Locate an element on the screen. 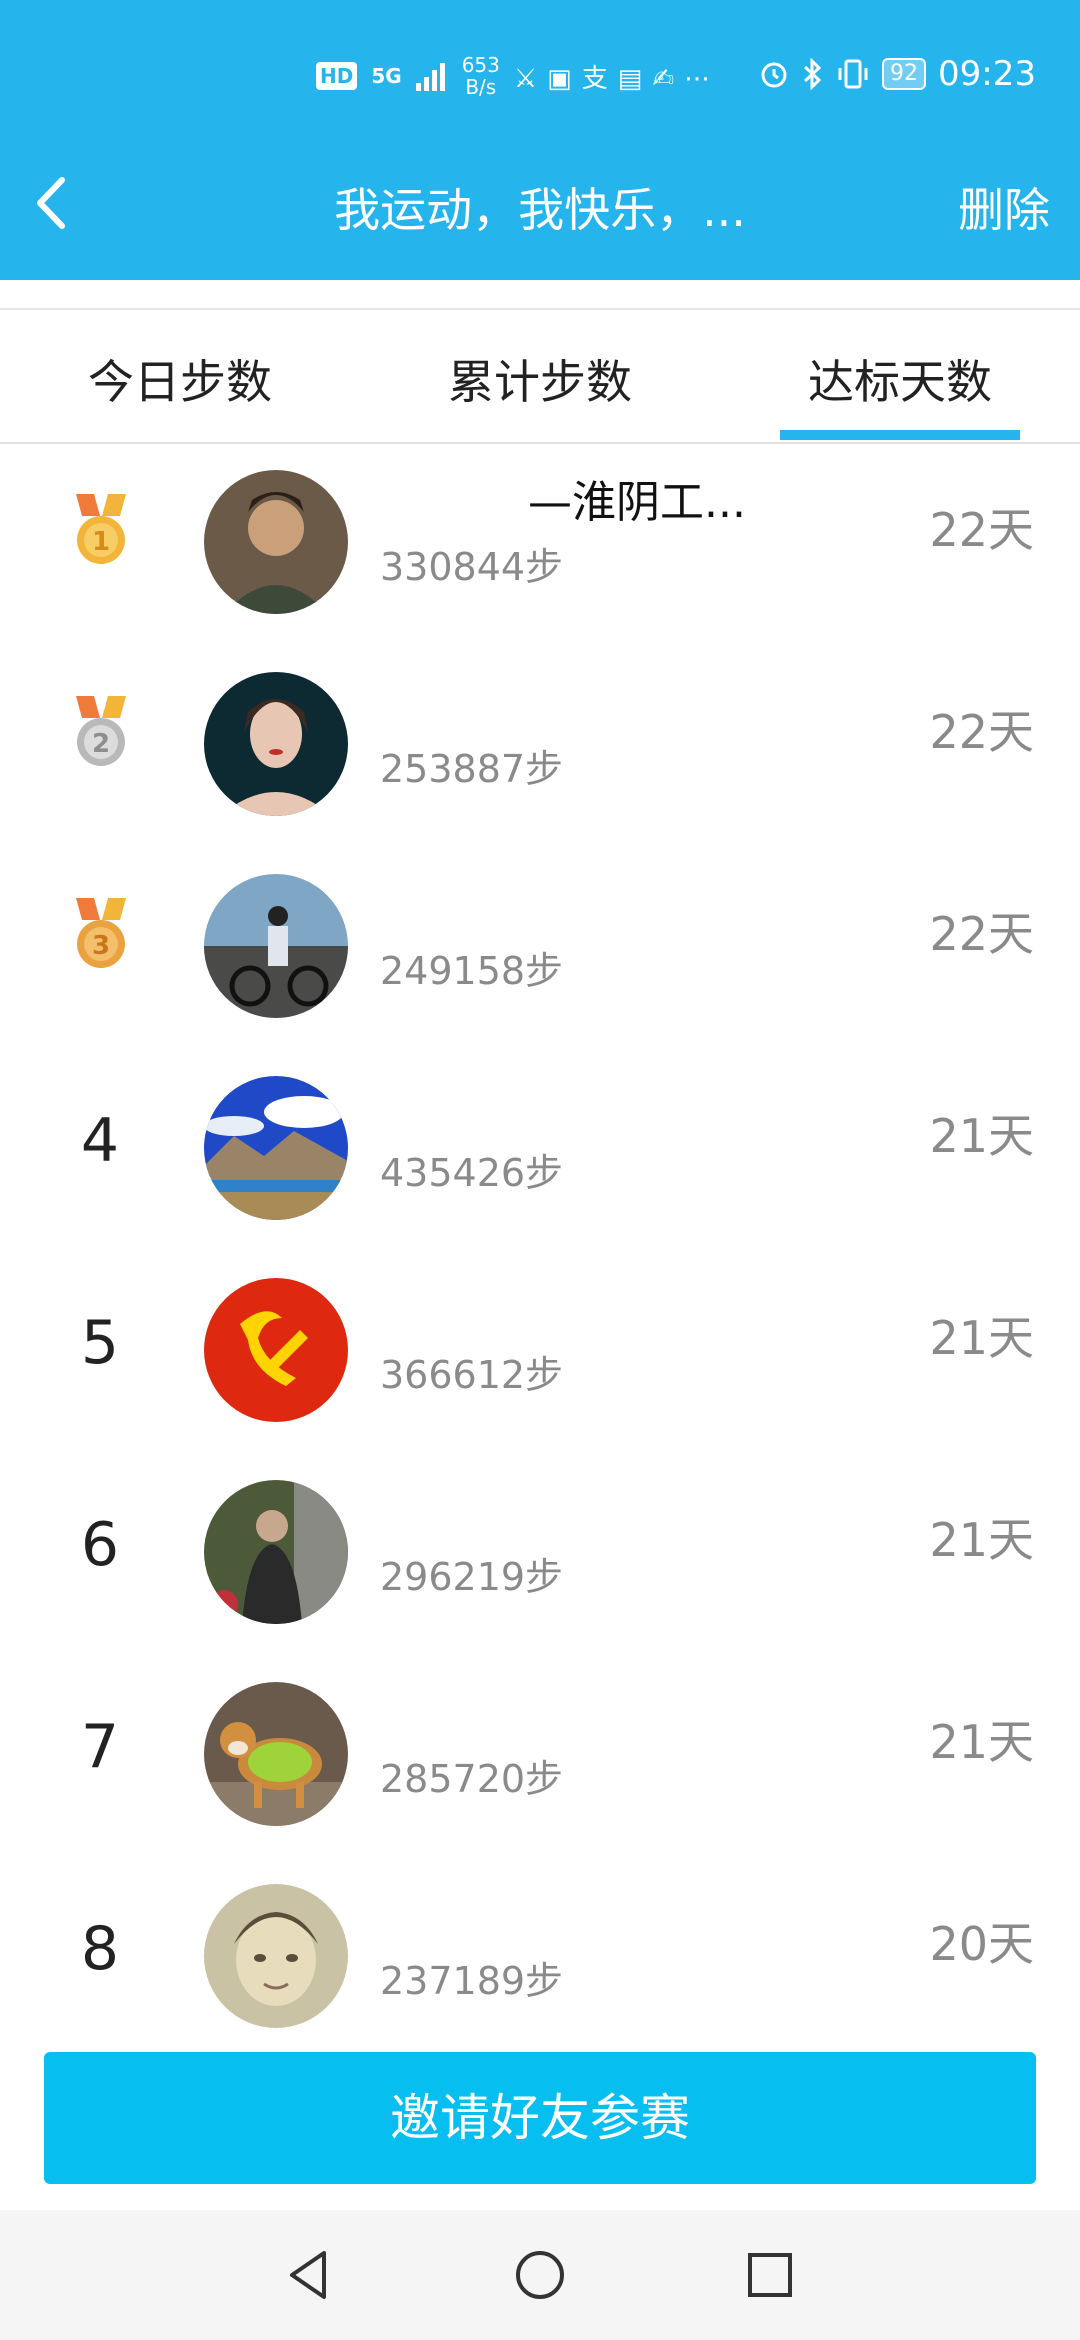 The width and height of the screenshot is (1080, 2340). medal-icon: 1 is located at coordinates (101, 529).